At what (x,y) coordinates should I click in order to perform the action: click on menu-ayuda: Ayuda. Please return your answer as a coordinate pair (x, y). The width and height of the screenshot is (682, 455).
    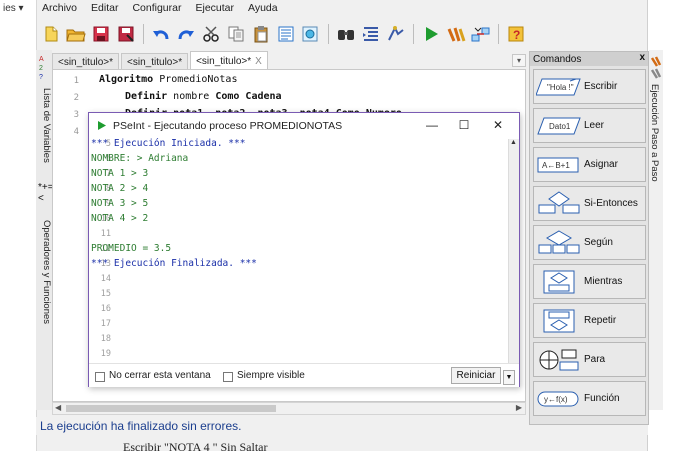
    Looking at the image, I should click on (263, 10).